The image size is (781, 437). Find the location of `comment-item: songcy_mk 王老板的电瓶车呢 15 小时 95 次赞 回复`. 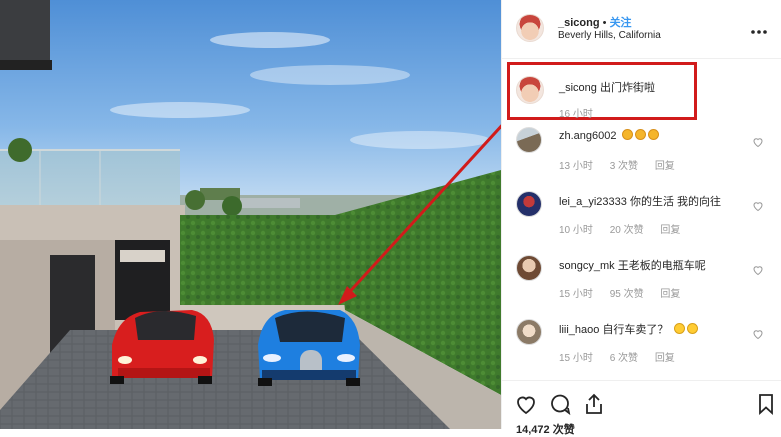

comment-item: songcy_mk 王老板的电瓶车呢 15 小时 95 次赞 回复 is located at coordinates (641, 281).